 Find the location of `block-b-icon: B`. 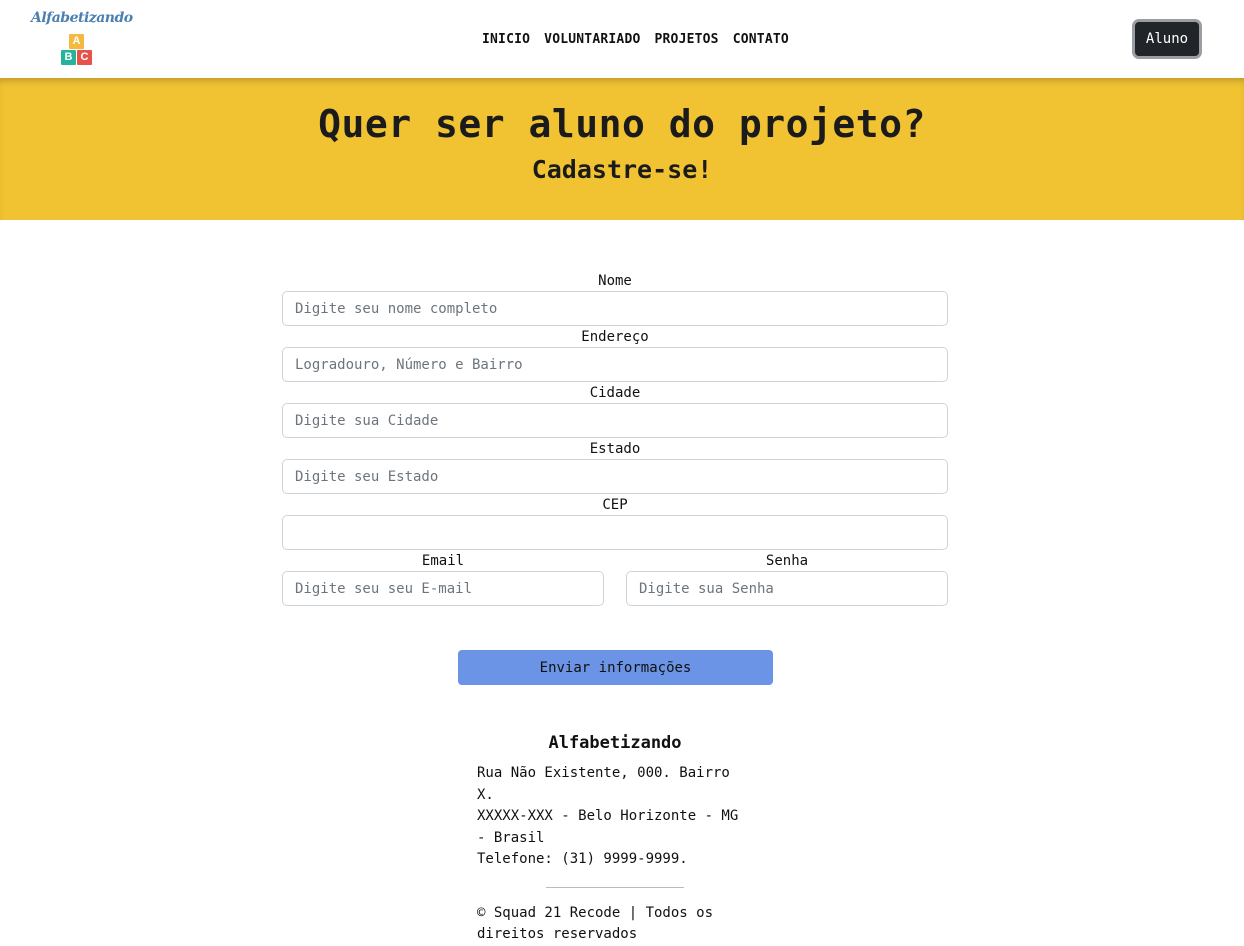

block-b-icon: B is located at coordinates (68, 57).